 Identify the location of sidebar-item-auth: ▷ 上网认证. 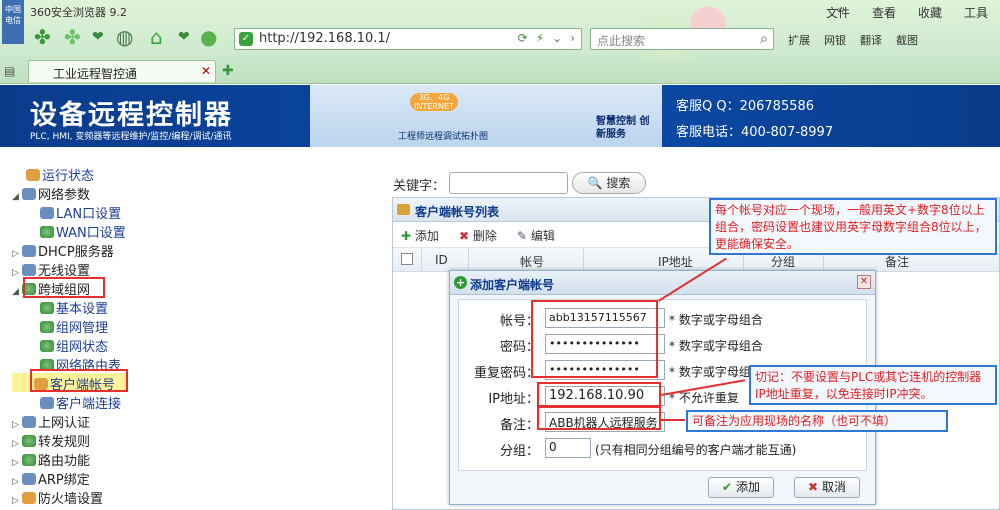
(51, 421).